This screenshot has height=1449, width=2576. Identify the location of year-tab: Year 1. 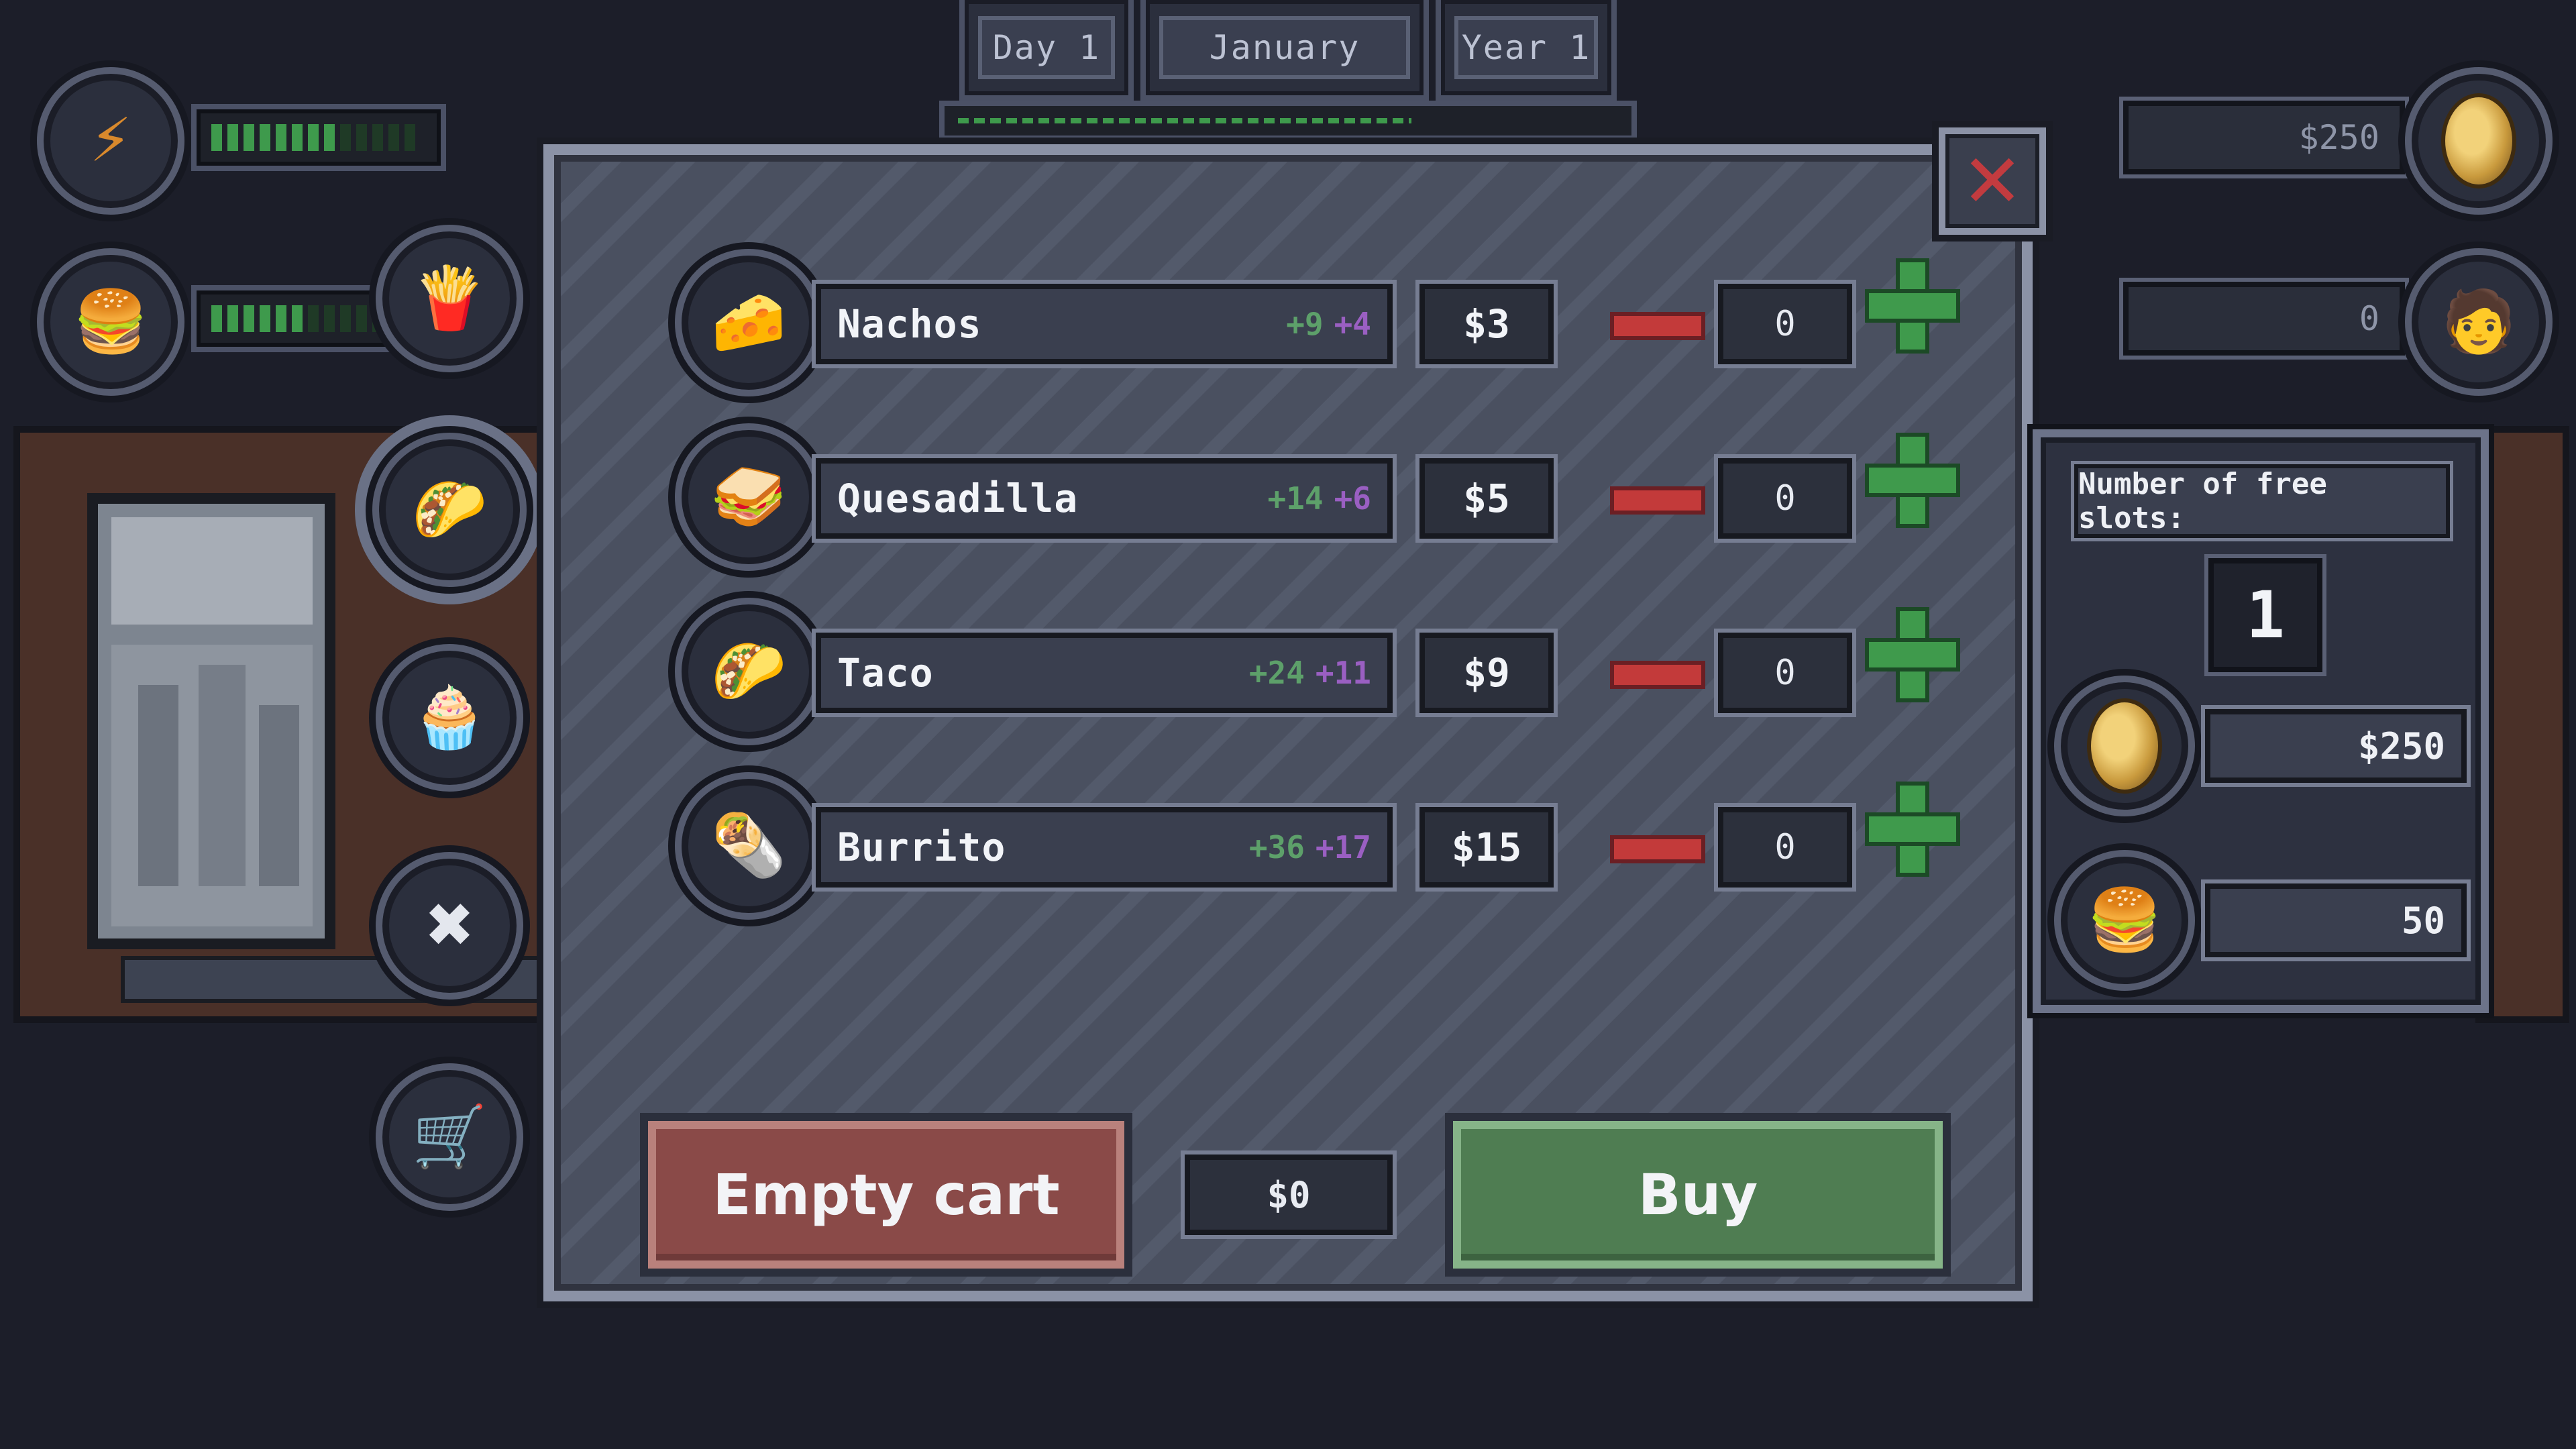
(1526, 50).